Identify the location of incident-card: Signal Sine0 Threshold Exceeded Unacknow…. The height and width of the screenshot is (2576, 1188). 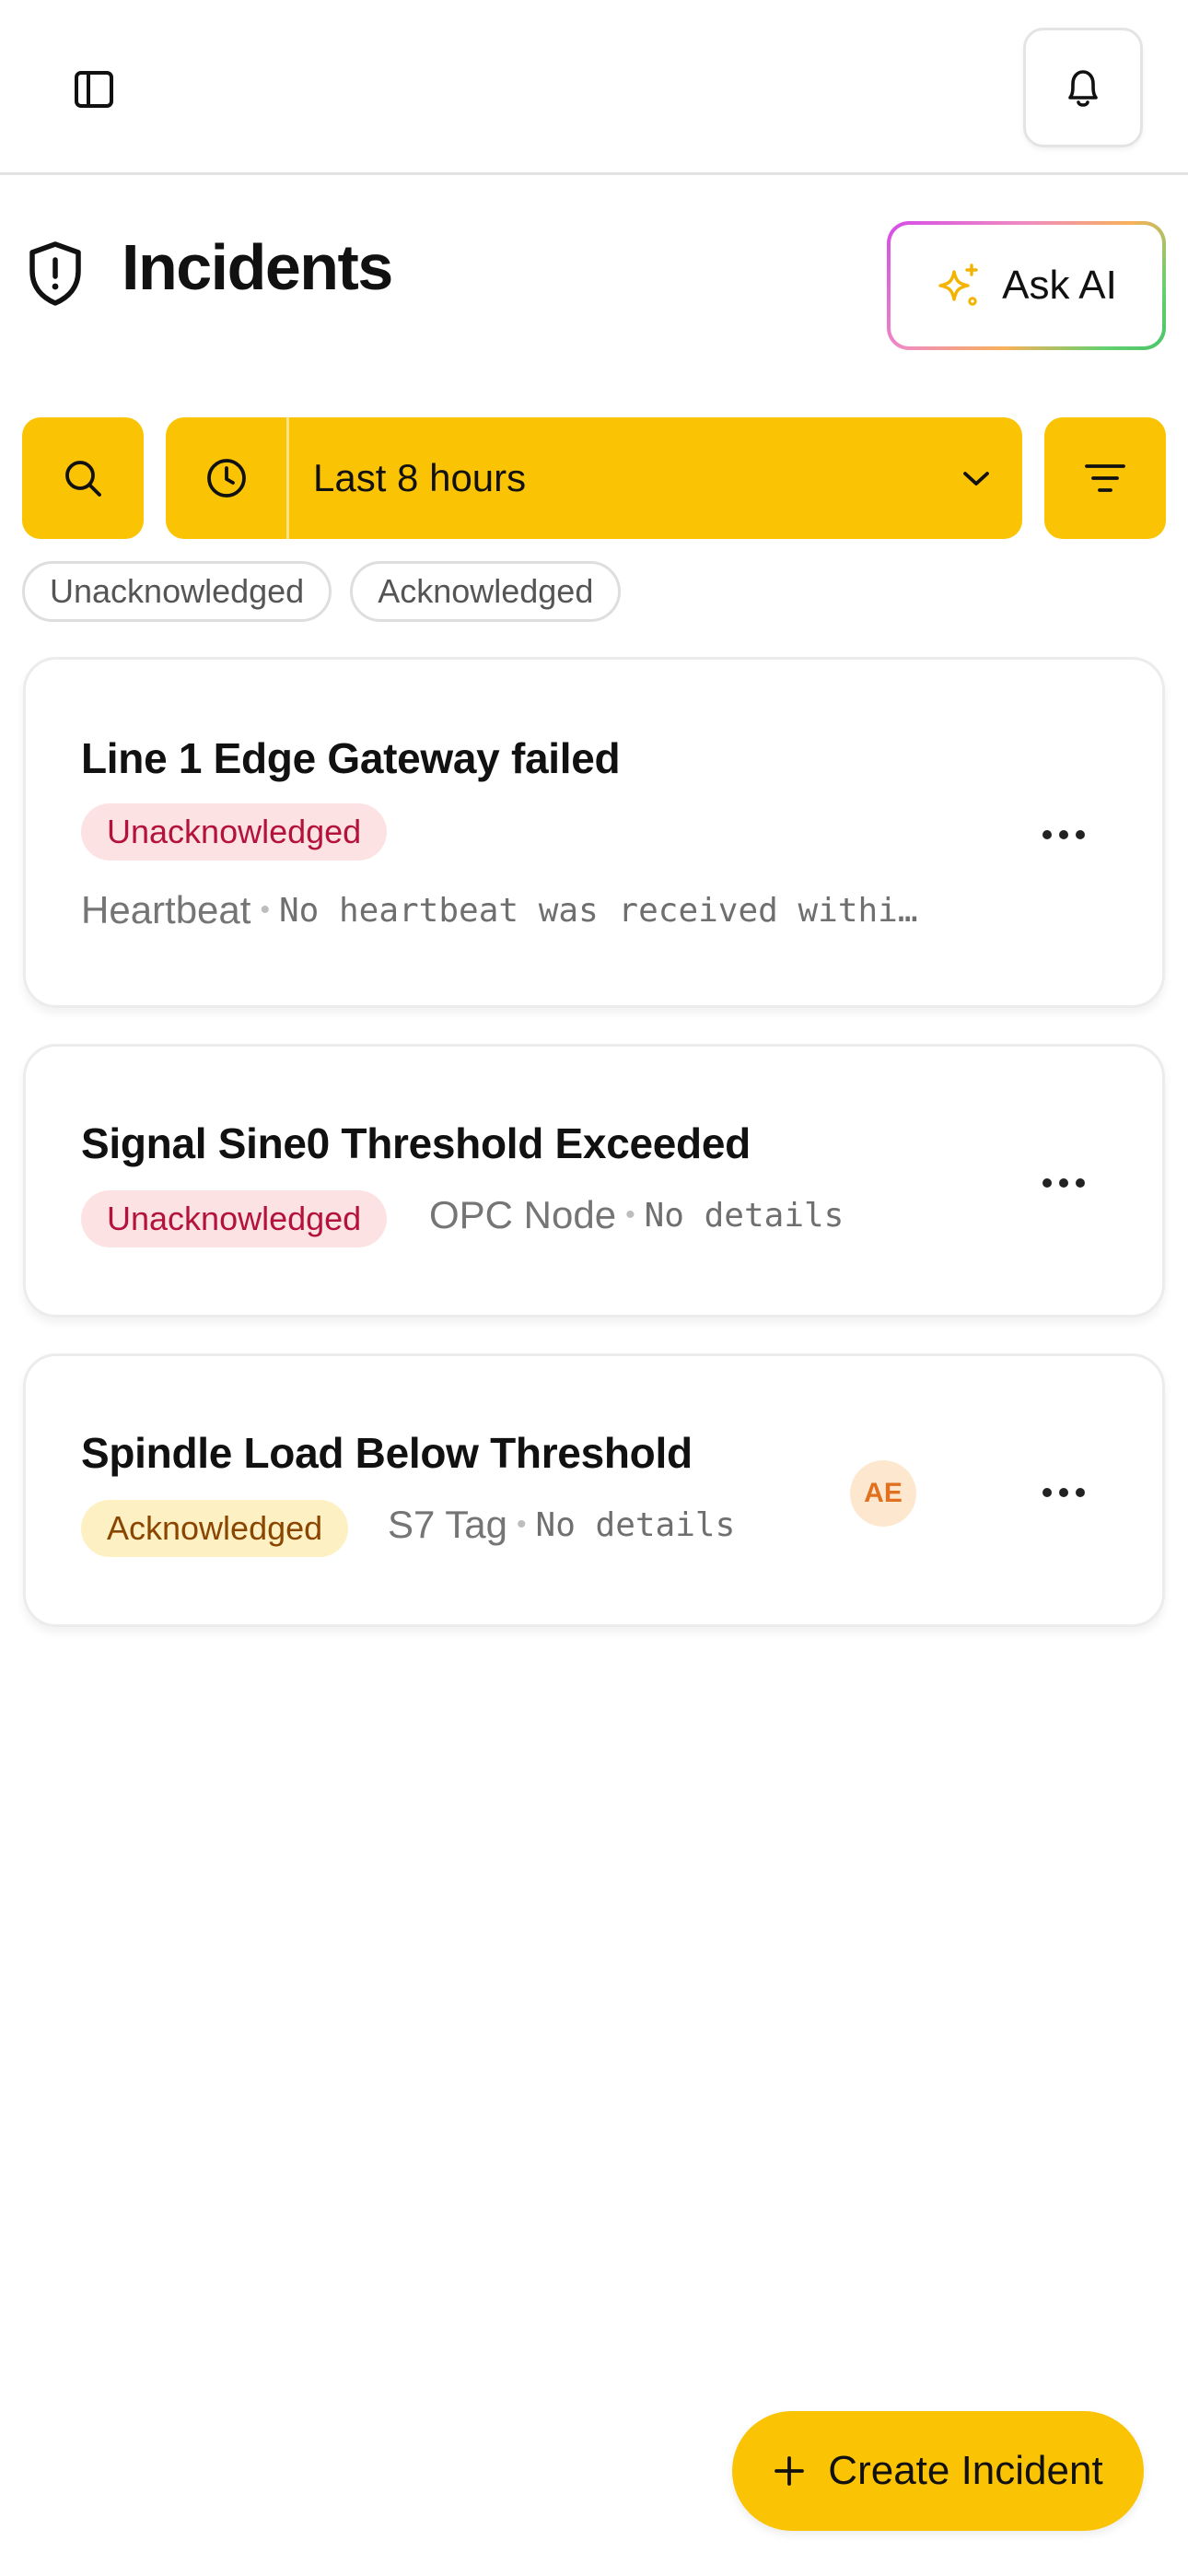
(594, 1180).